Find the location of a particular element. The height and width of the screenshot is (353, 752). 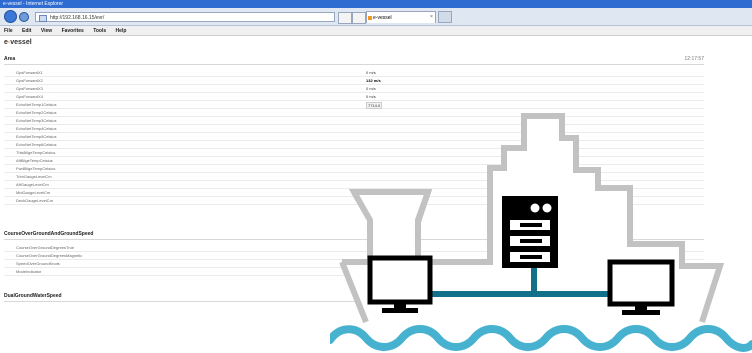

row-label: FwdBilgeTempCelsius is located at coordinates (36, 168).